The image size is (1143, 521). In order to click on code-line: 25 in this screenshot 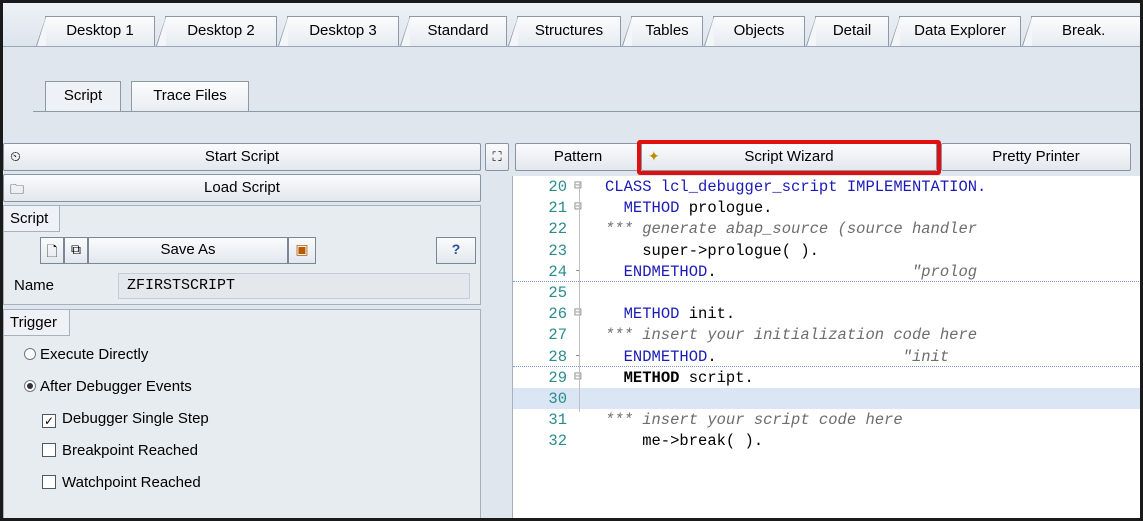, I will do `click(826, 292)`.